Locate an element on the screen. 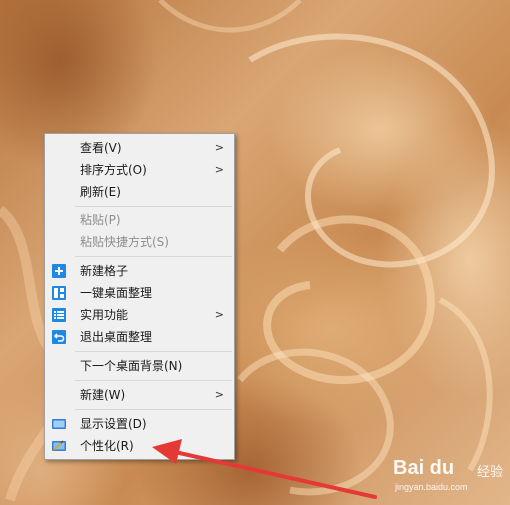 Image resolution: width=510 pixels, height=505 pixels. menu-item-one-click-organize: 一键桌面整理 is located at coordinates (139, 293).